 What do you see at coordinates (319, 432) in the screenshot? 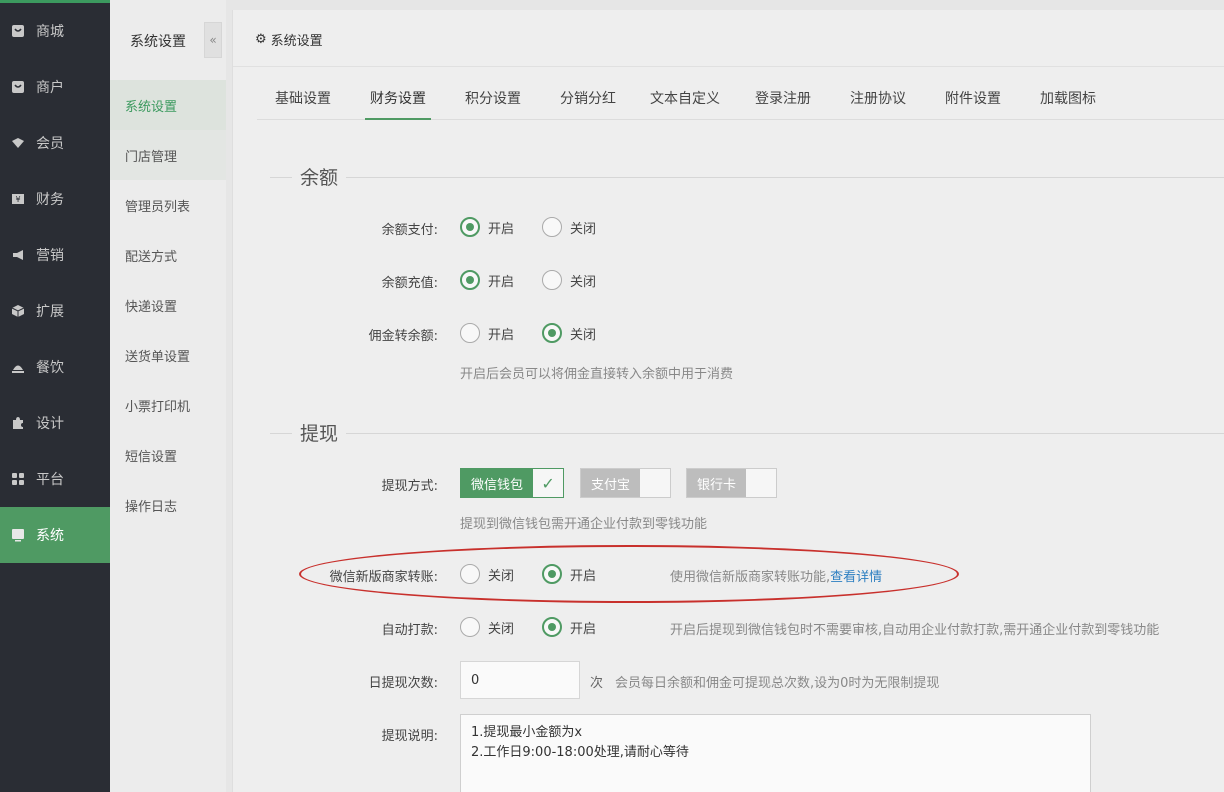
I see `section-title-withdraw: 提现` at bounding box center [319, 432].